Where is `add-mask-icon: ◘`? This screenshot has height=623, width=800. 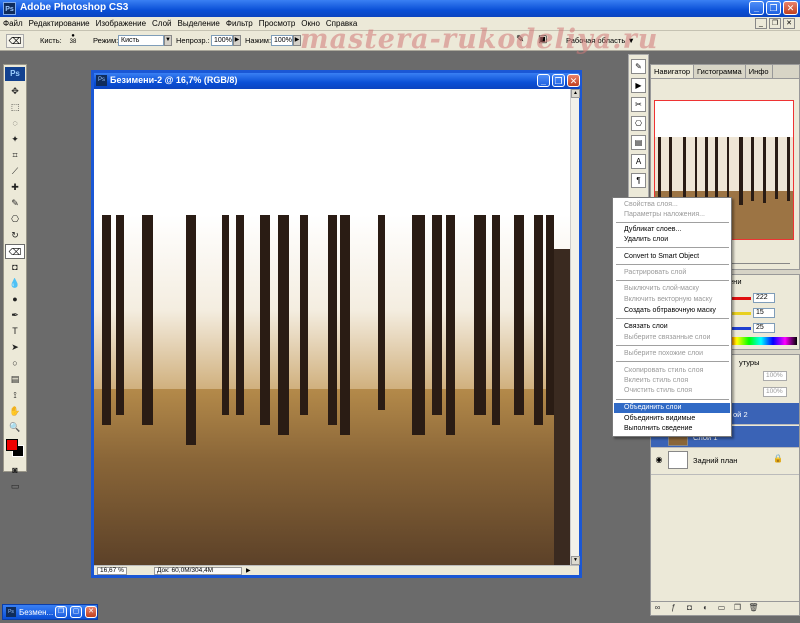
add-mask-icon: ◘ is located at coordinates (689, 608).